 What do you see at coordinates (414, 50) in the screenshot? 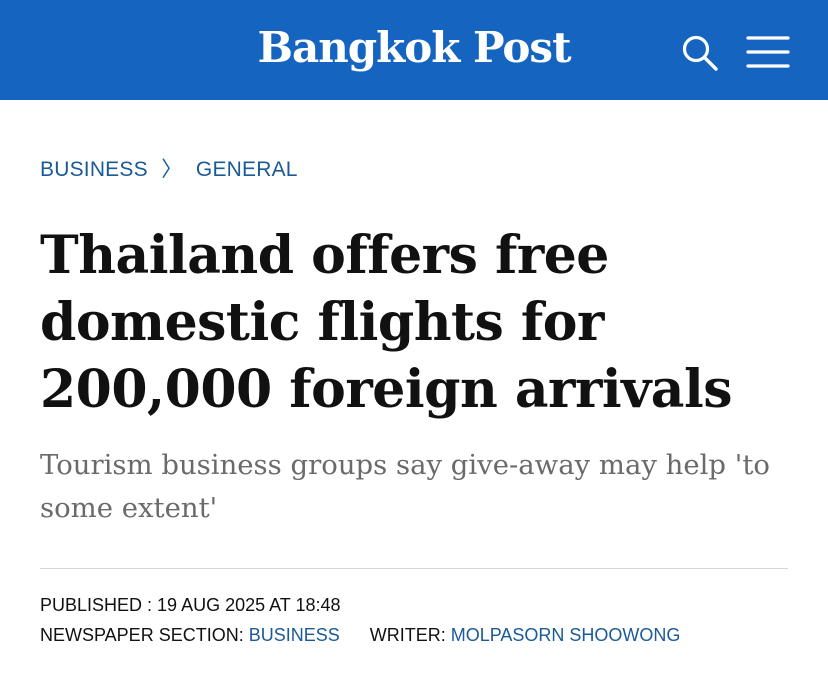
I see `top-header-bar: Bangkok Post` at bounding box center [414, 50].